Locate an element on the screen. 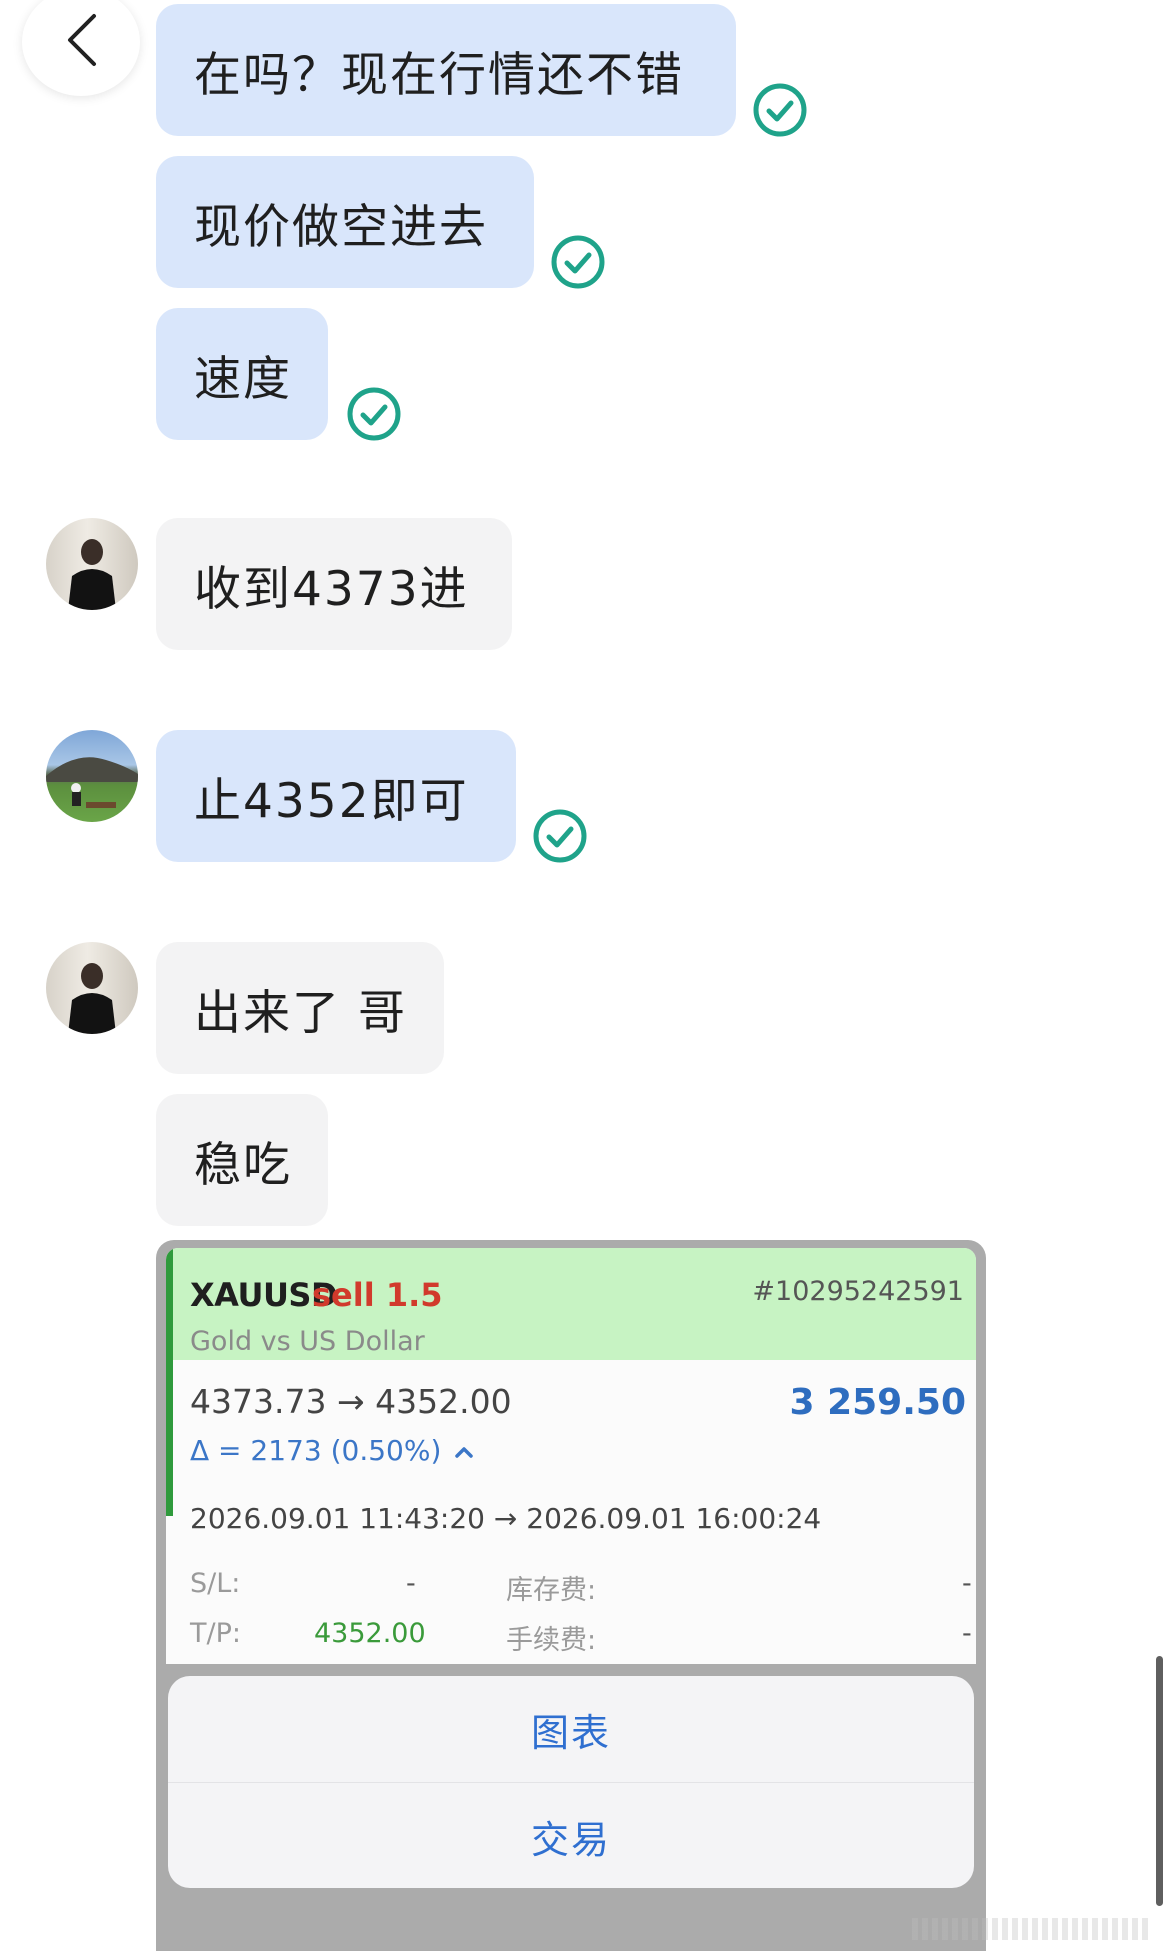  trade-prices: 4373.73 → 4352.00 is located at coordinates (351, 1401).